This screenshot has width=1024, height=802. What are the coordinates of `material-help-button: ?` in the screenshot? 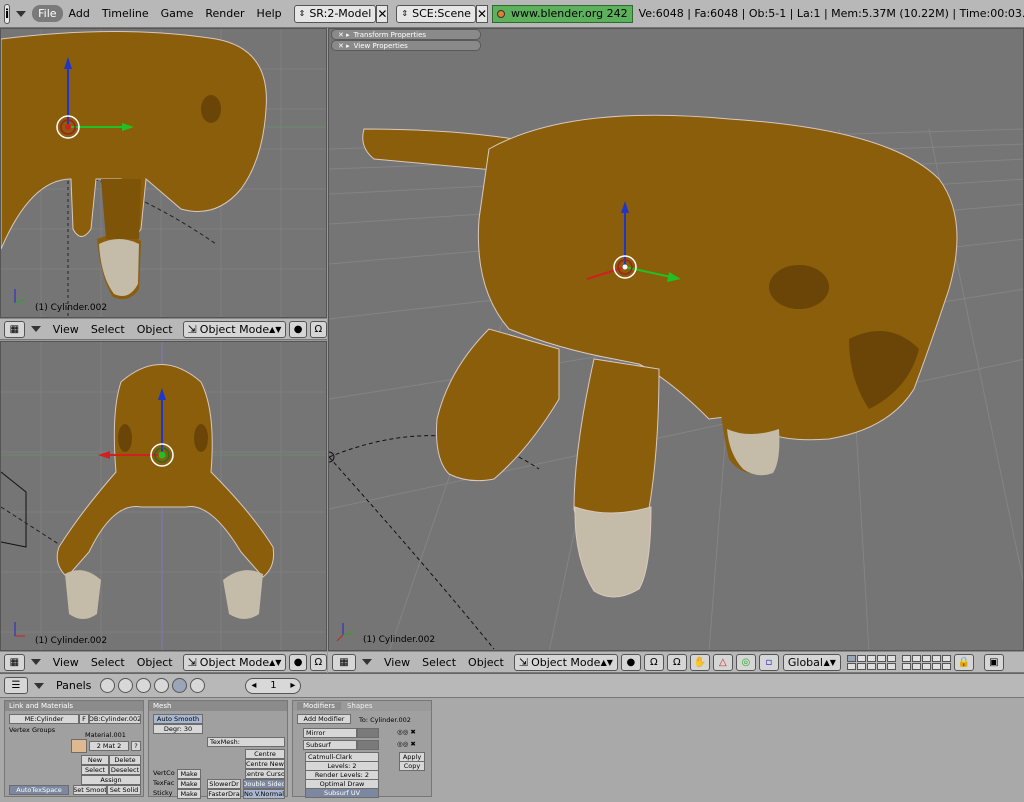 It's located at (136, 746).